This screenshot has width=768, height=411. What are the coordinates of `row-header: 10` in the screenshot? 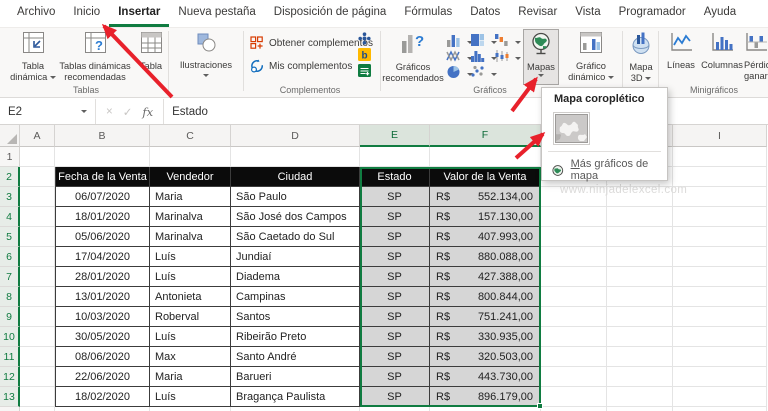 It's located at (10, 337).